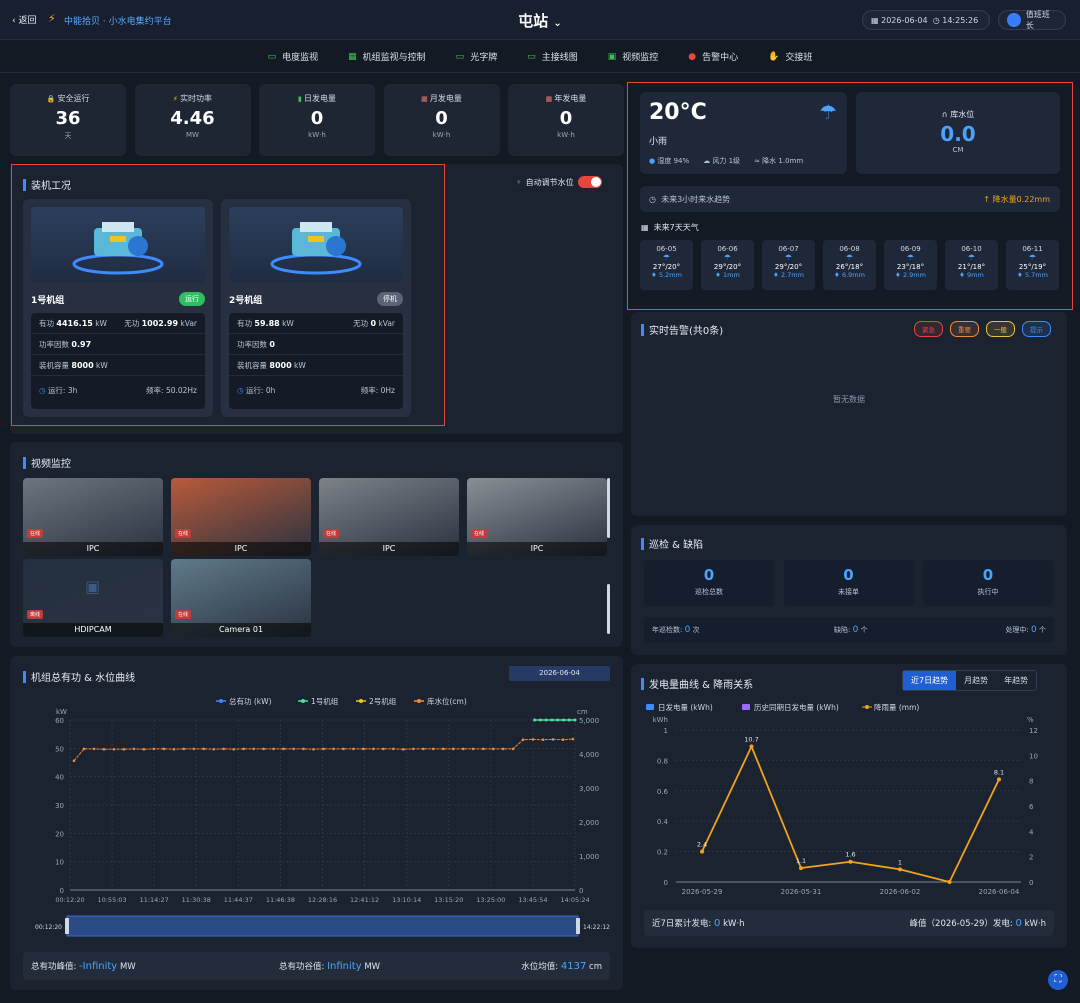 This screenshot has height=1003, width=1080. I want to click on peak-value: -Infinity, so click(98, 966).